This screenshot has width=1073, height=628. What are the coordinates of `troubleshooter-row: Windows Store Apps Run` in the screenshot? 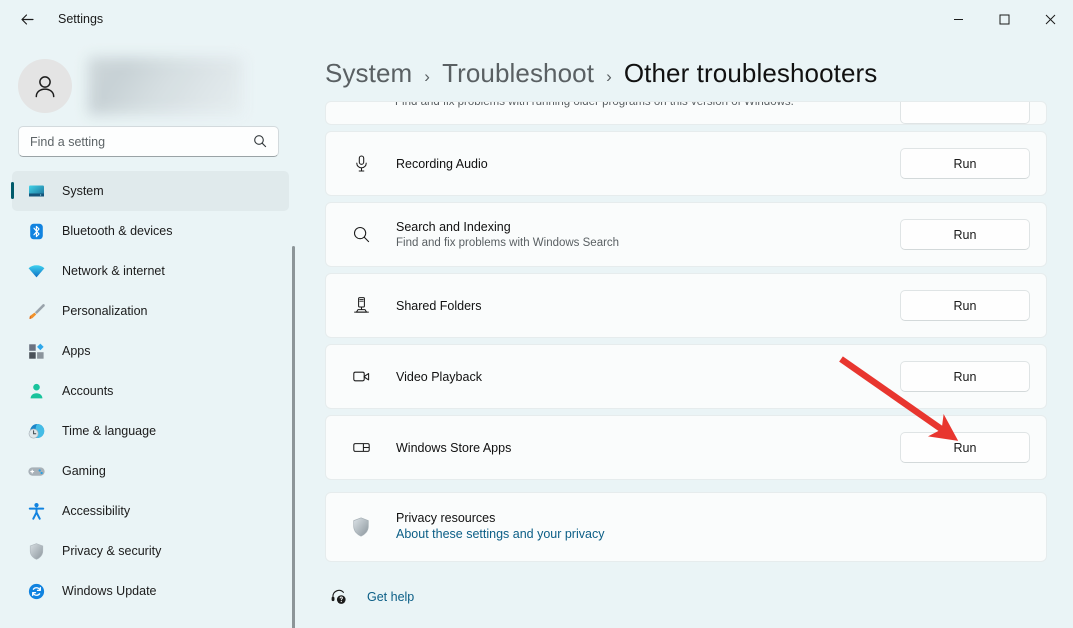 It's located at (686, 447).